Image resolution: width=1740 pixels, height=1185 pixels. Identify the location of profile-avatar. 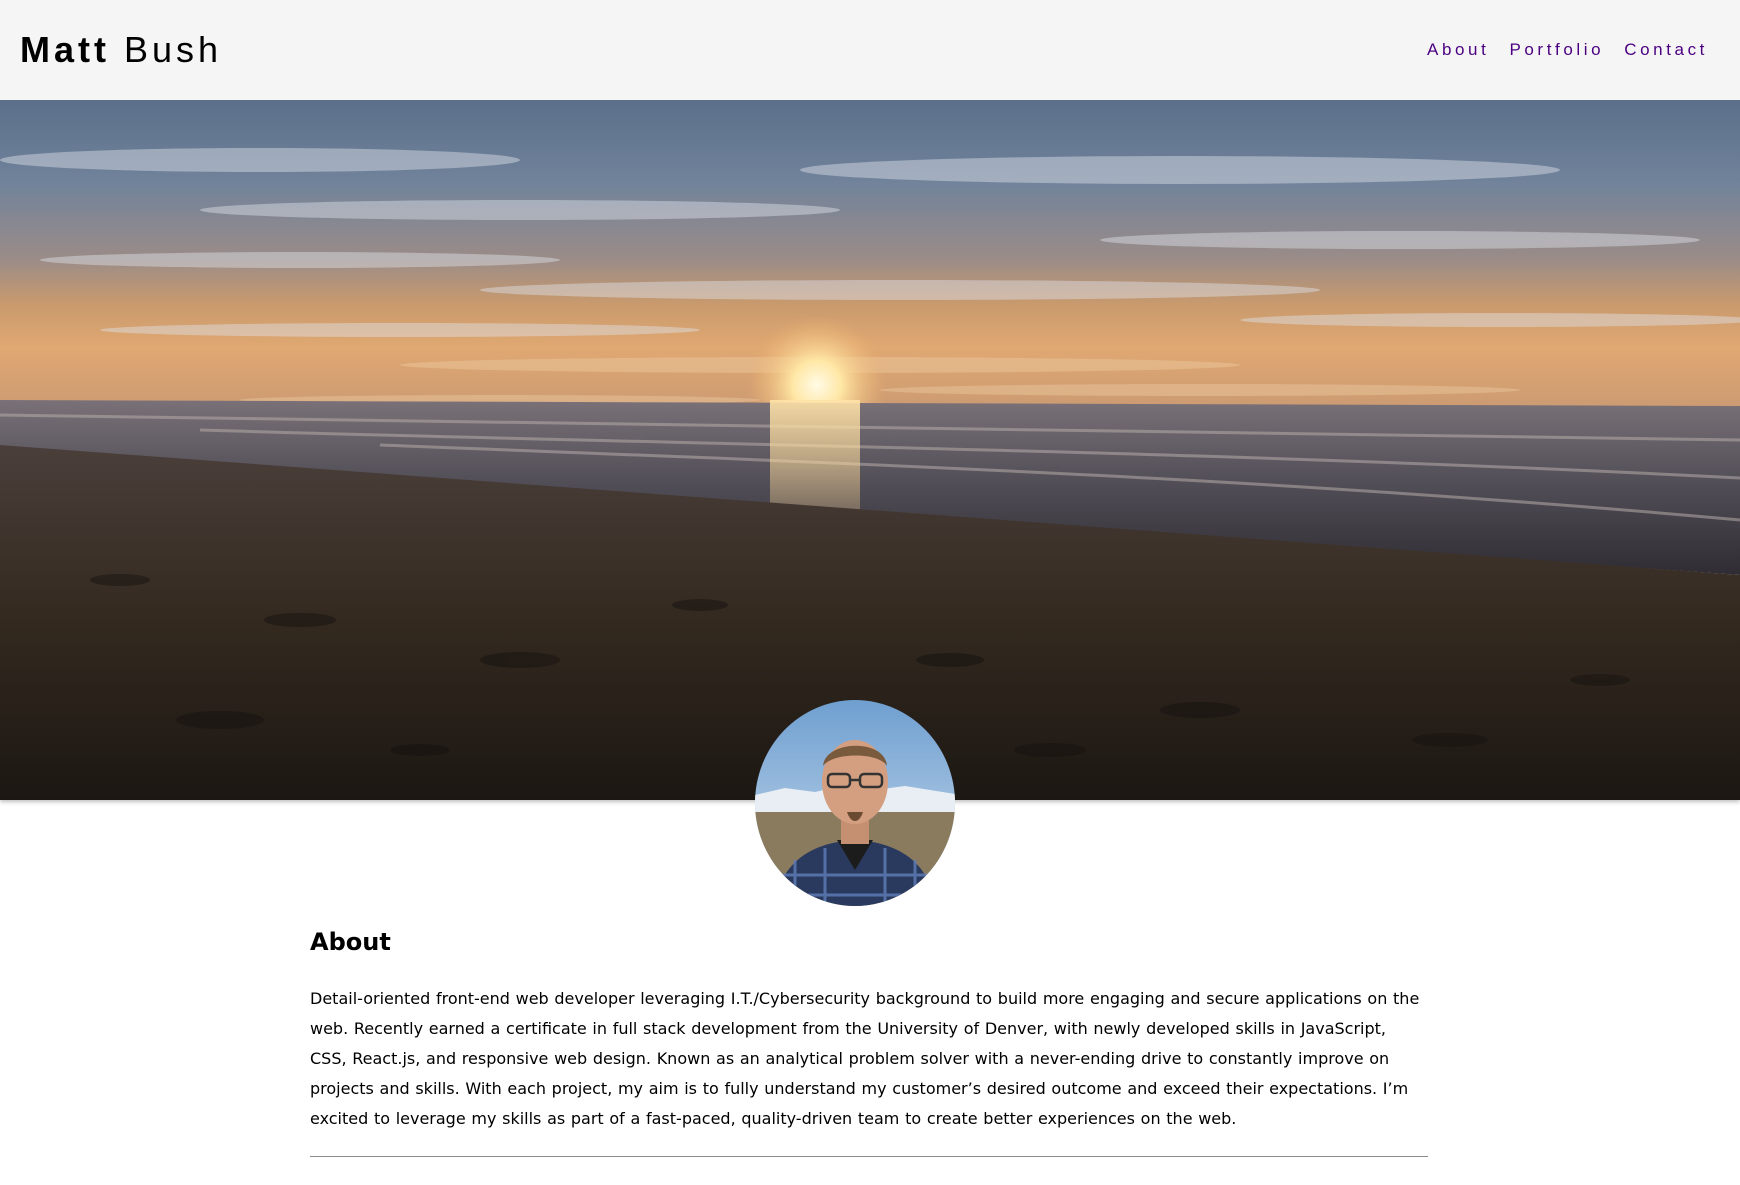
(855, 803).